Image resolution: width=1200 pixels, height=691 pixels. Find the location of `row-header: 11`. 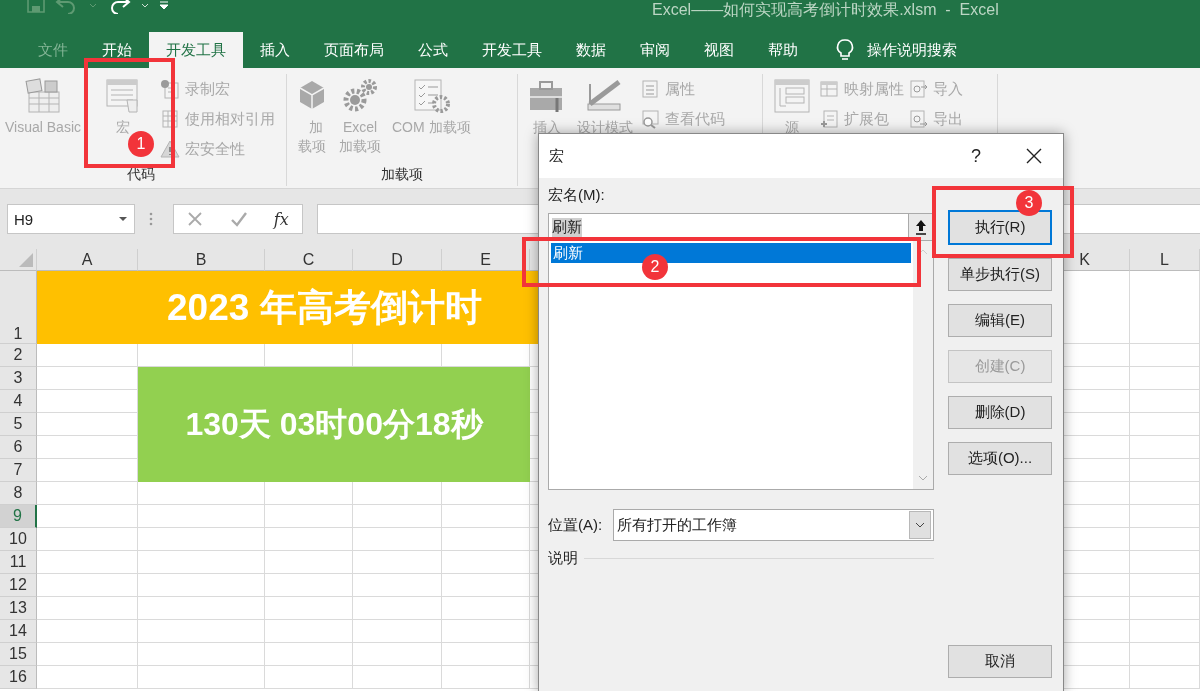

row-header: 11 is located at coordinates (18, 562).